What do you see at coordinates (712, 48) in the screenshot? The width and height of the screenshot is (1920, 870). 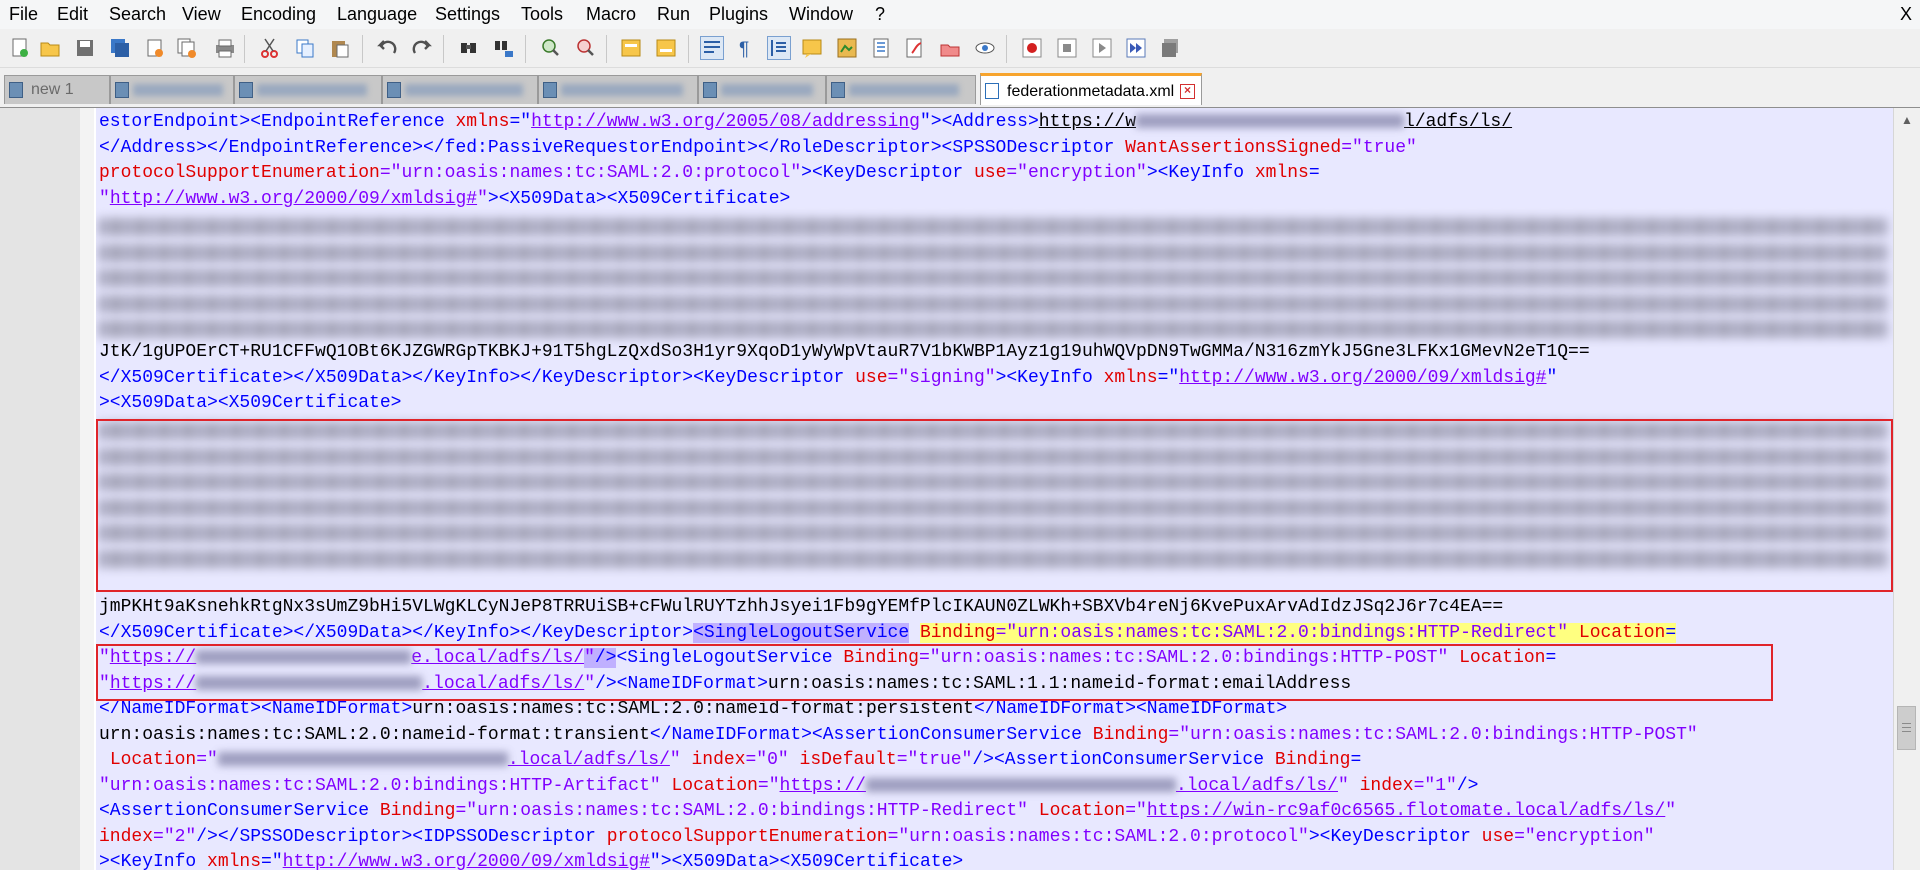 I see `word-wrap-icon` at bounding box center [712, 48].